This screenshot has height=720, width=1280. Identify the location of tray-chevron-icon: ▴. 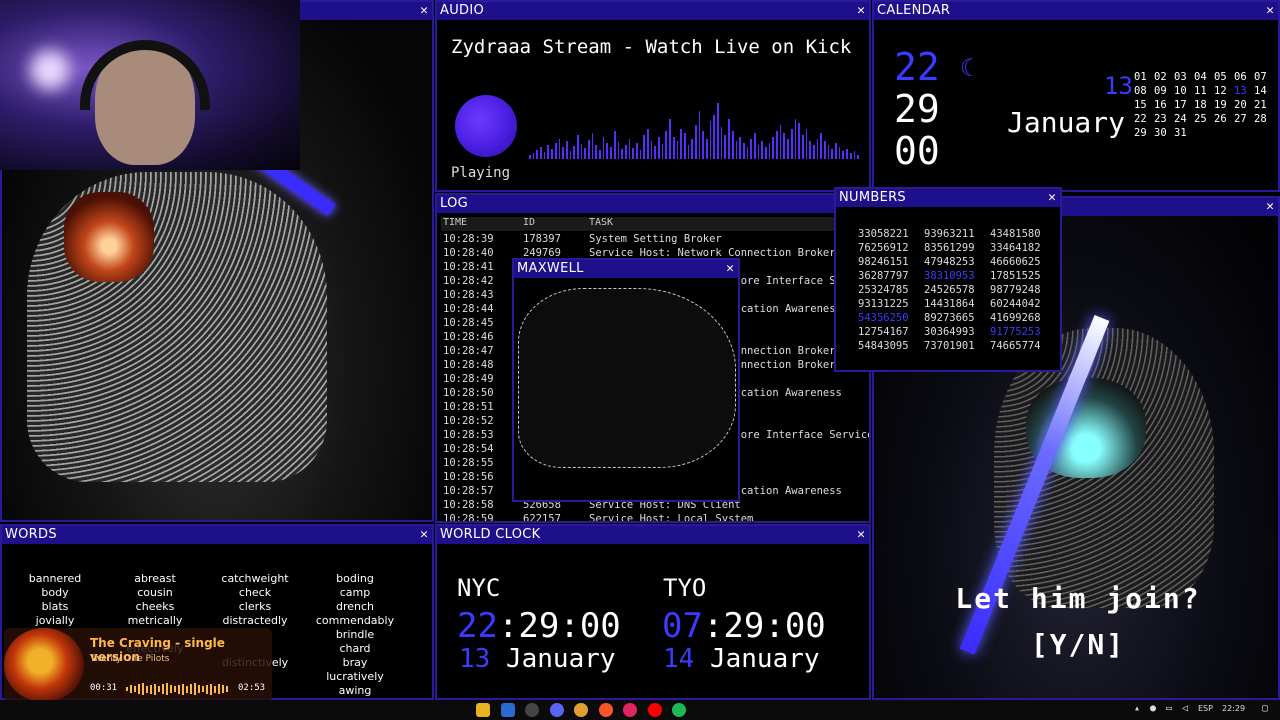
(1137, 708).